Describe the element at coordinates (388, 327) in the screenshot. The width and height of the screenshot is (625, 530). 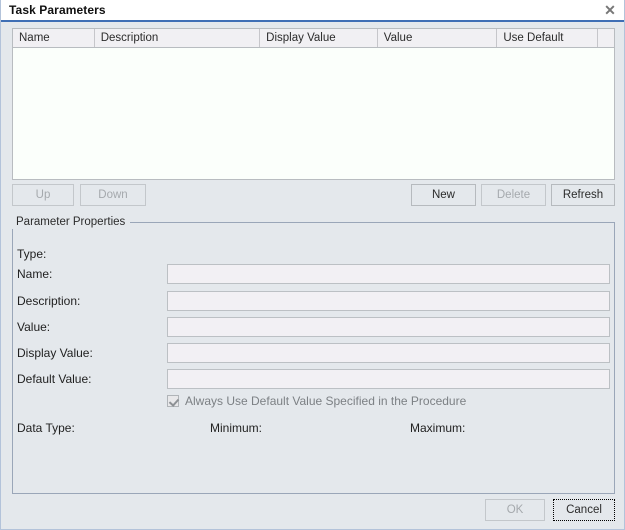
I see `value-input` at that location.